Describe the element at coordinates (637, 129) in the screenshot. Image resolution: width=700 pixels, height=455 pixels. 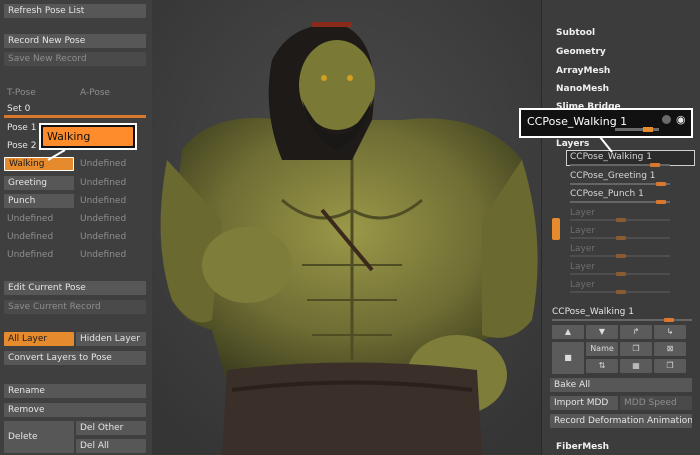
I see `ccpose-callout-slider` at that location.